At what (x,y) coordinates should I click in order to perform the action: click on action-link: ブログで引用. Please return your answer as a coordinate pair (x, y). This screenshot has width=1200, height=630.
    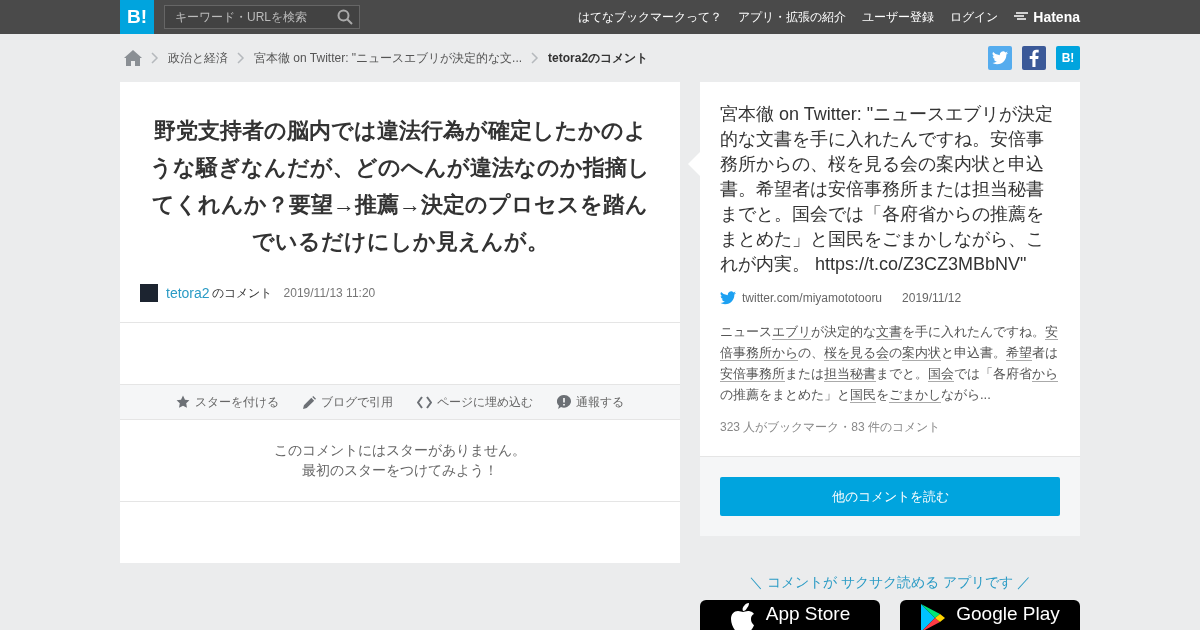
    Looking at the image, I should click on (348, 402).